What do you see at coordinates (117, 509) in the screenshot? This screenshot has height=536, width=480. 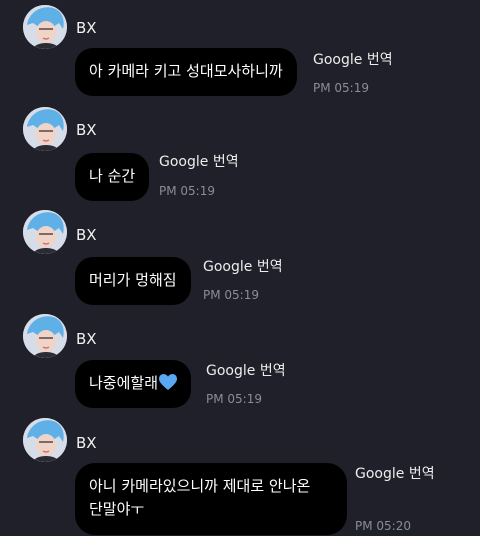 I see `message-text-line: 단말야ㅜ` at bounding box center [117, 509].